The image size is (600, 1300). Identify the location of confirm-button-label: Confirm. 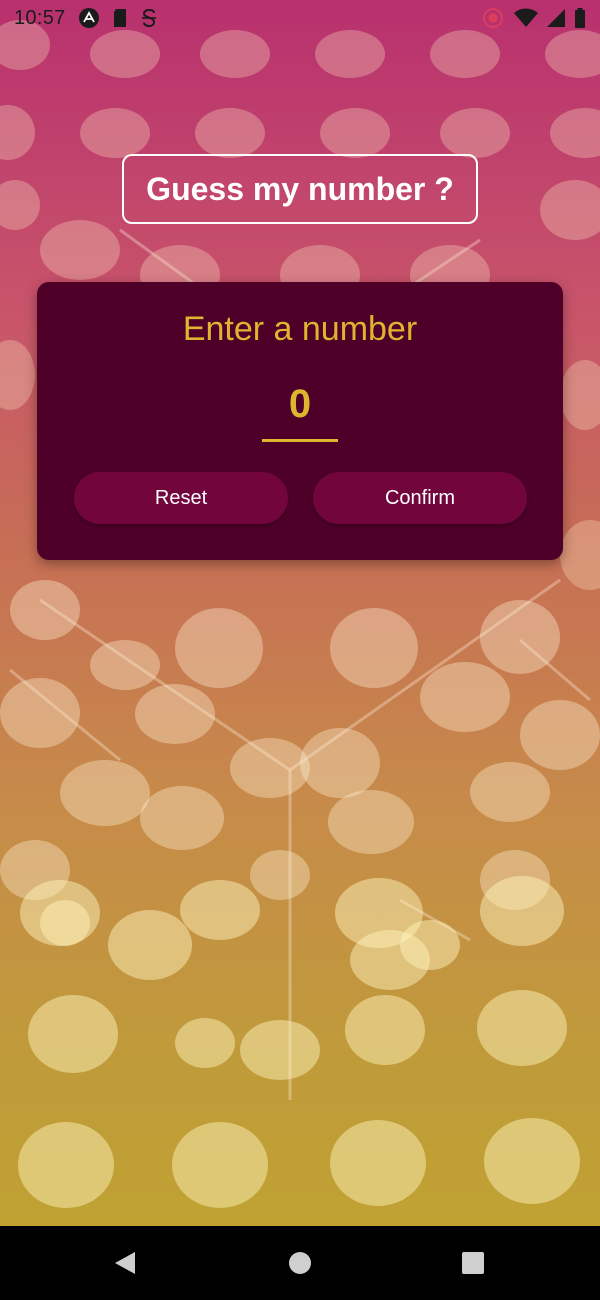
(419, 497).